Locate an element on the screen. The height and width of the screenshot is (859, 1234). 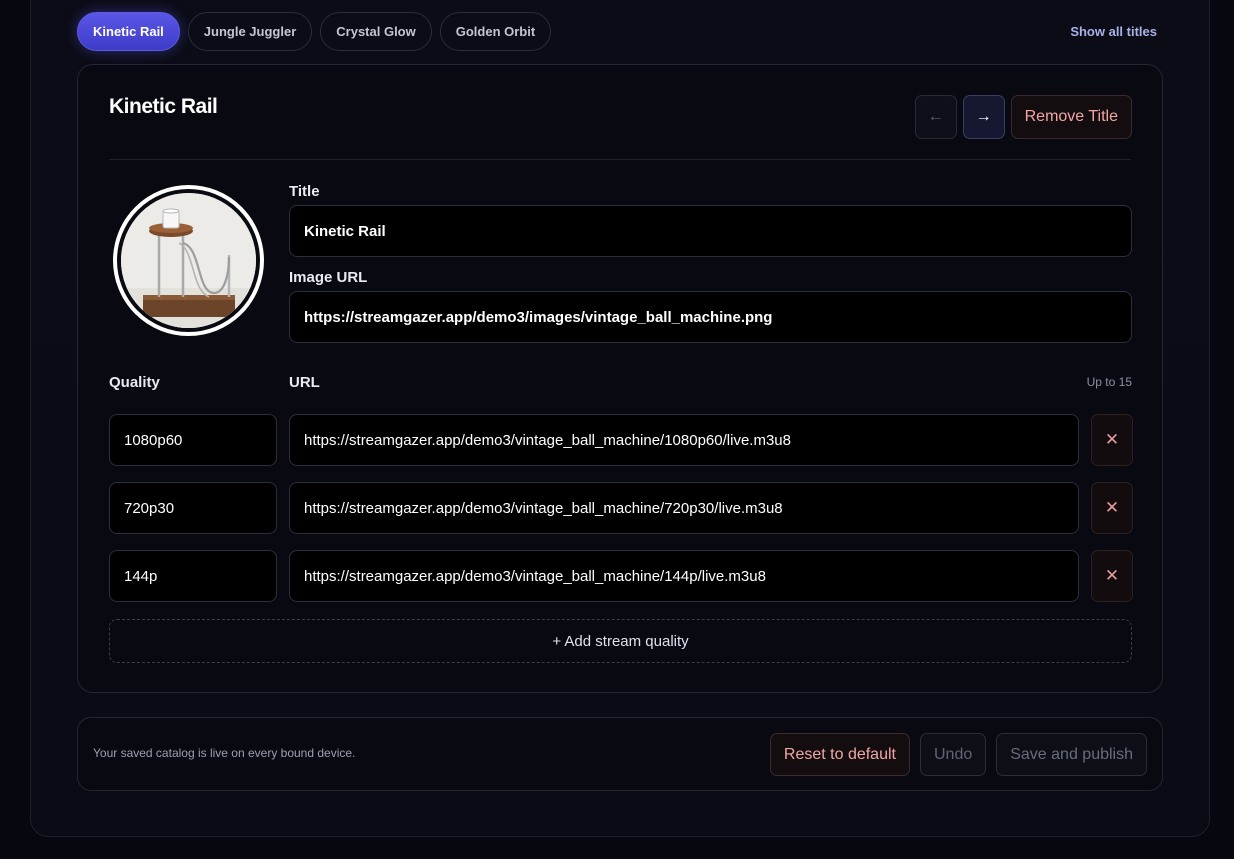
tab-jungle-juggler: Jungle Juggler is located at coordinates (250, 31).